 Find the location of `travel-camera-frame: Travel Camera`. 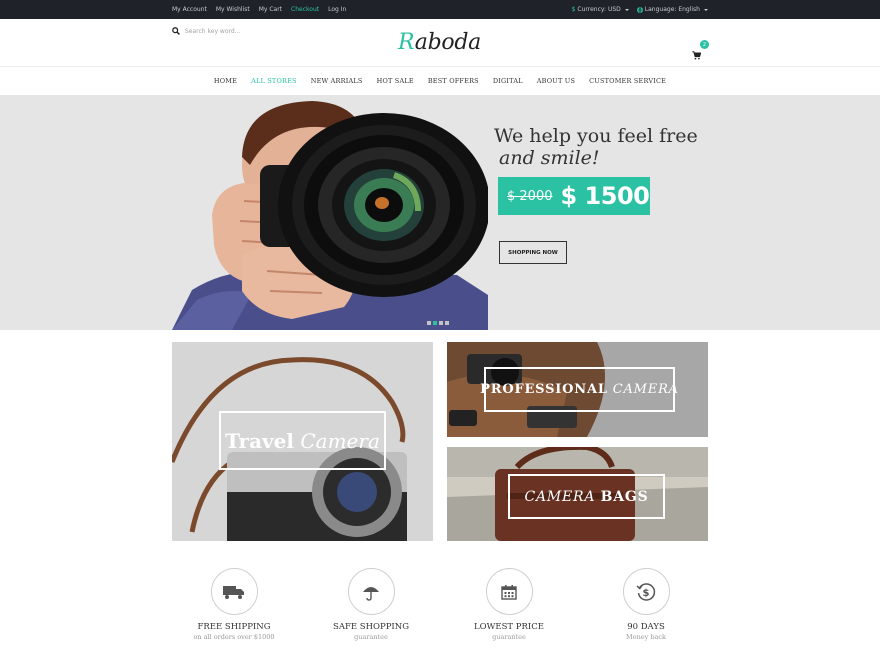

travel-camera-frame: Travel Camera is located at coordinates (302, 440).